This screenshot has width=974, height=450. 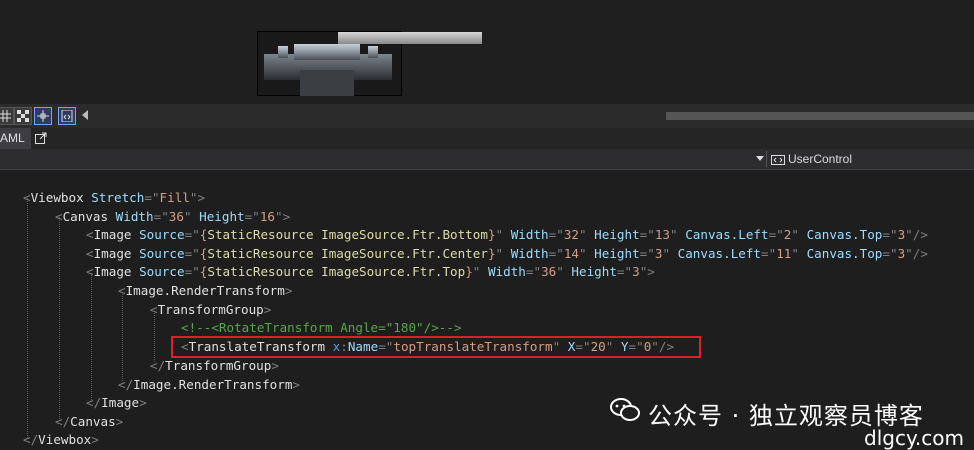 I want to click on code-token: }, so click(x=491, y=253).